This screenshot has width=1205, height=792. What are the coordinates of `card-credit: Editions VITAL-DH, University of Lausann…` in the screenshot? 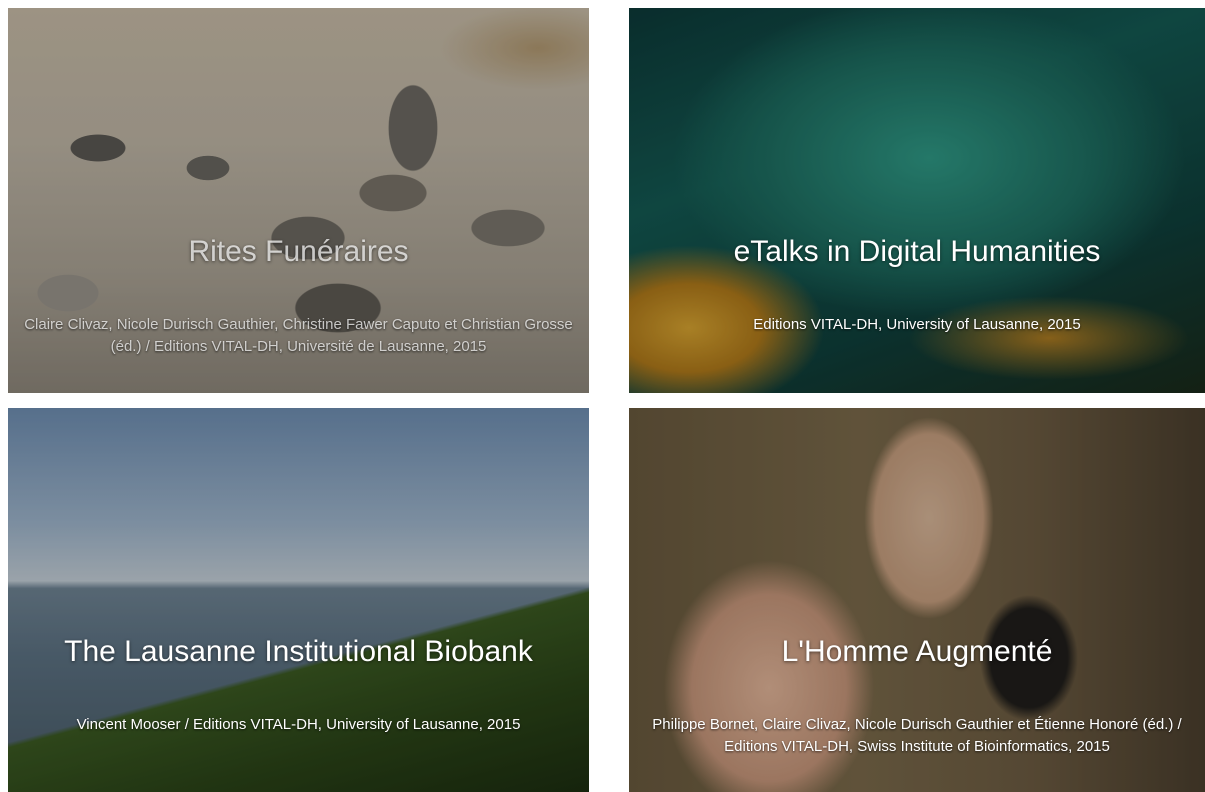 It's located at (917, 324).